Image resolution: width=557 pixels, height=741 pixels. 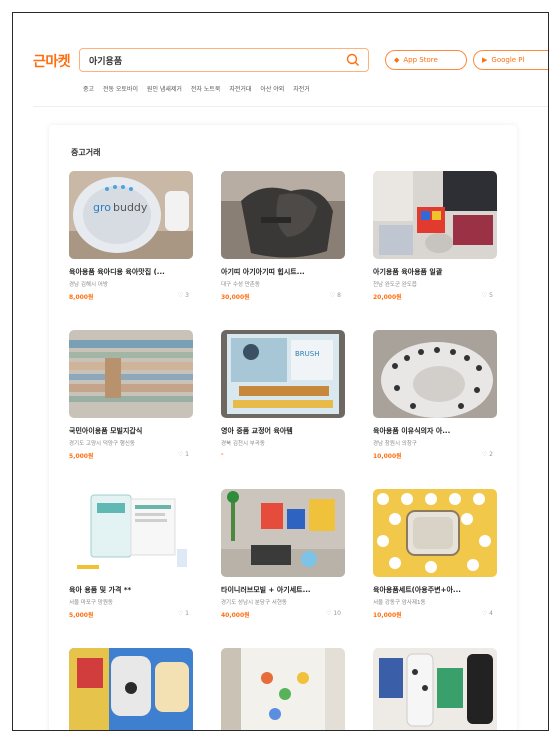 I want to click on svg-text: buddy, so click(x=130, y=207).